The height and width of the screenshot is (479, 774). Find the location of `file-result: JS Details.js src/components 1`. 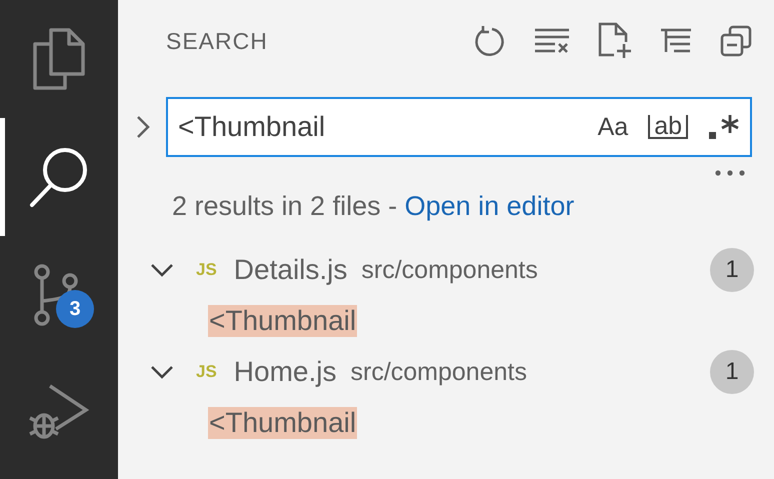

file-result: JS Details.js src/components 1 is located at coordinates (446, 270).